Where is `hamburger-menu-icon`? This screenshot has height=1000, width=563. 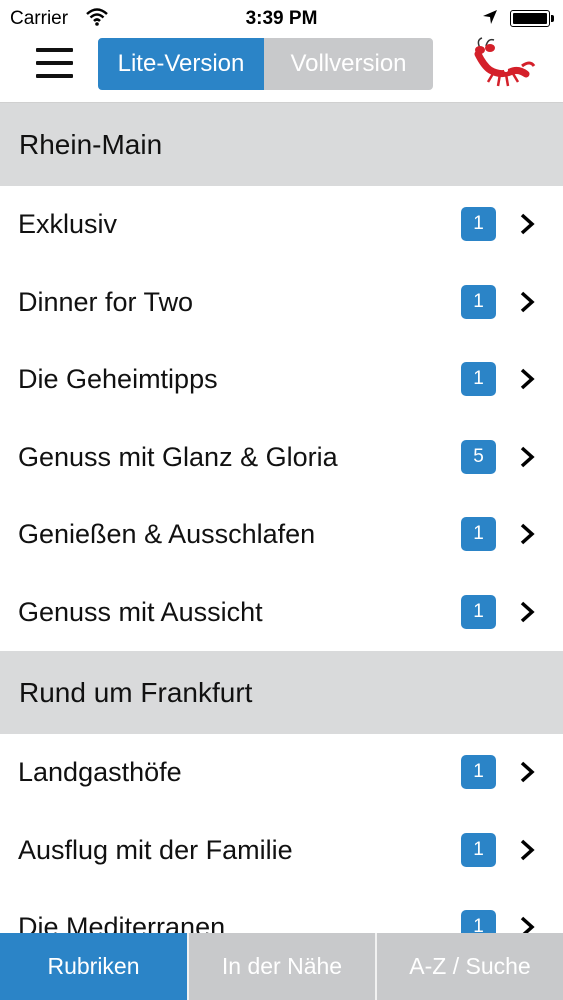 hamburger-menu-icon is located at coordinates (54, 63).